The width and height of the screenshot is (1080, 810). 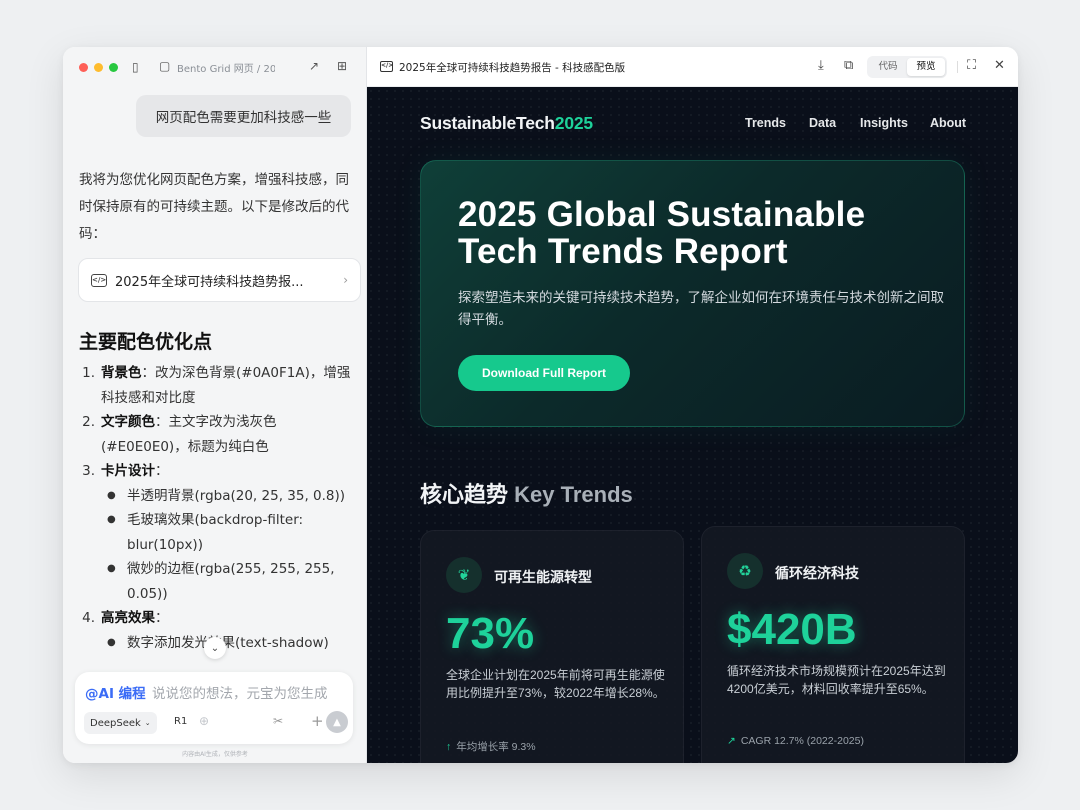 I want to click on r1-toggle: R1, so click(x=180, y=721).